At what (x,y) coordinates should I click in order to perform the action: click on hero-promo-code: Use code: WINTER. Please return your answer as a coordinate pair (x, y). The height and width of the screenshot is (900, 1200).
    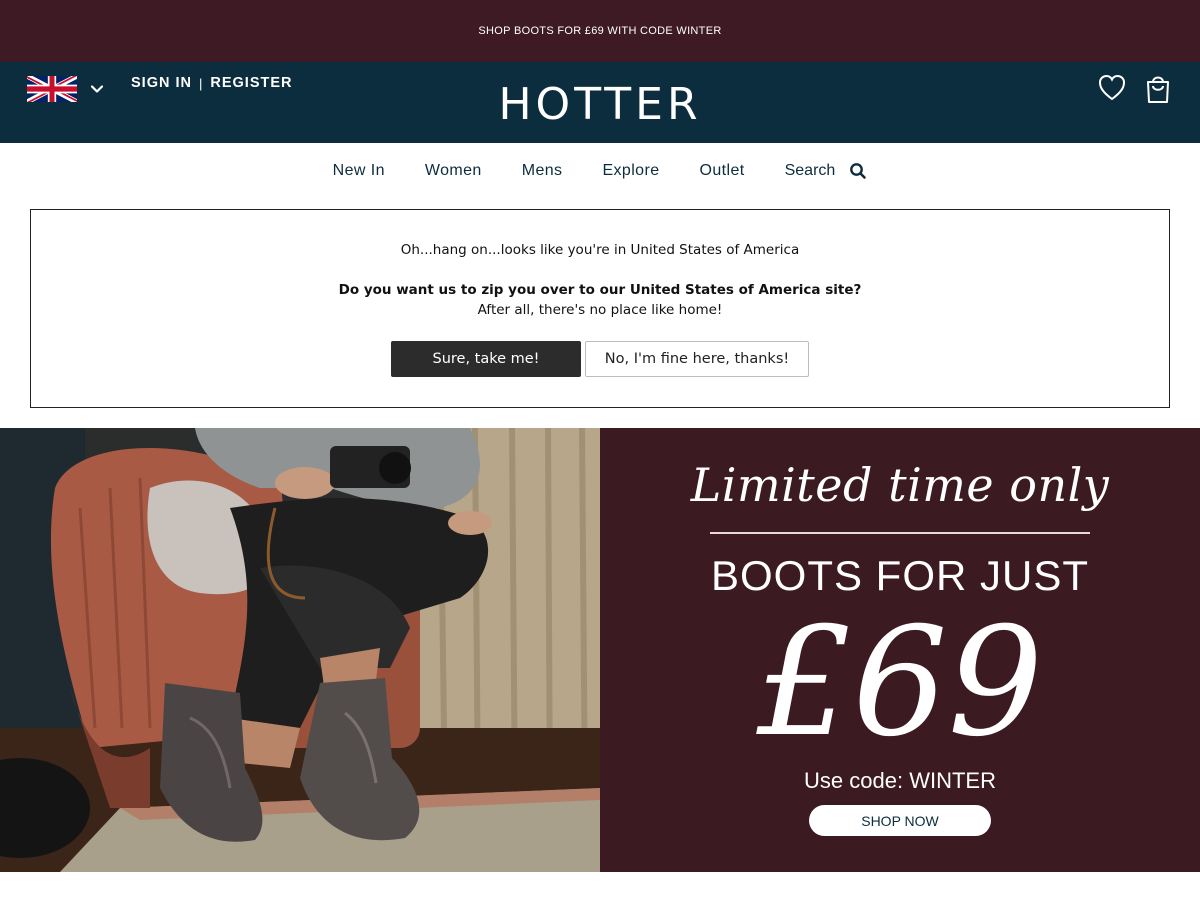
    Looking at the image, I should click on (900, 780).